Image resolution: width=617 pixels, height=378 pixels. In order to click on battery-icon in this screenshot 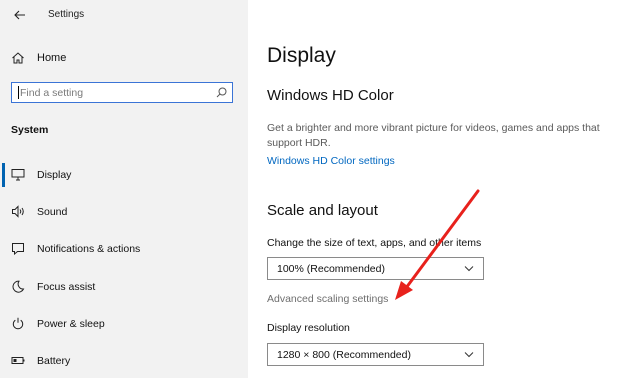, I will do `click(18, 360)`.